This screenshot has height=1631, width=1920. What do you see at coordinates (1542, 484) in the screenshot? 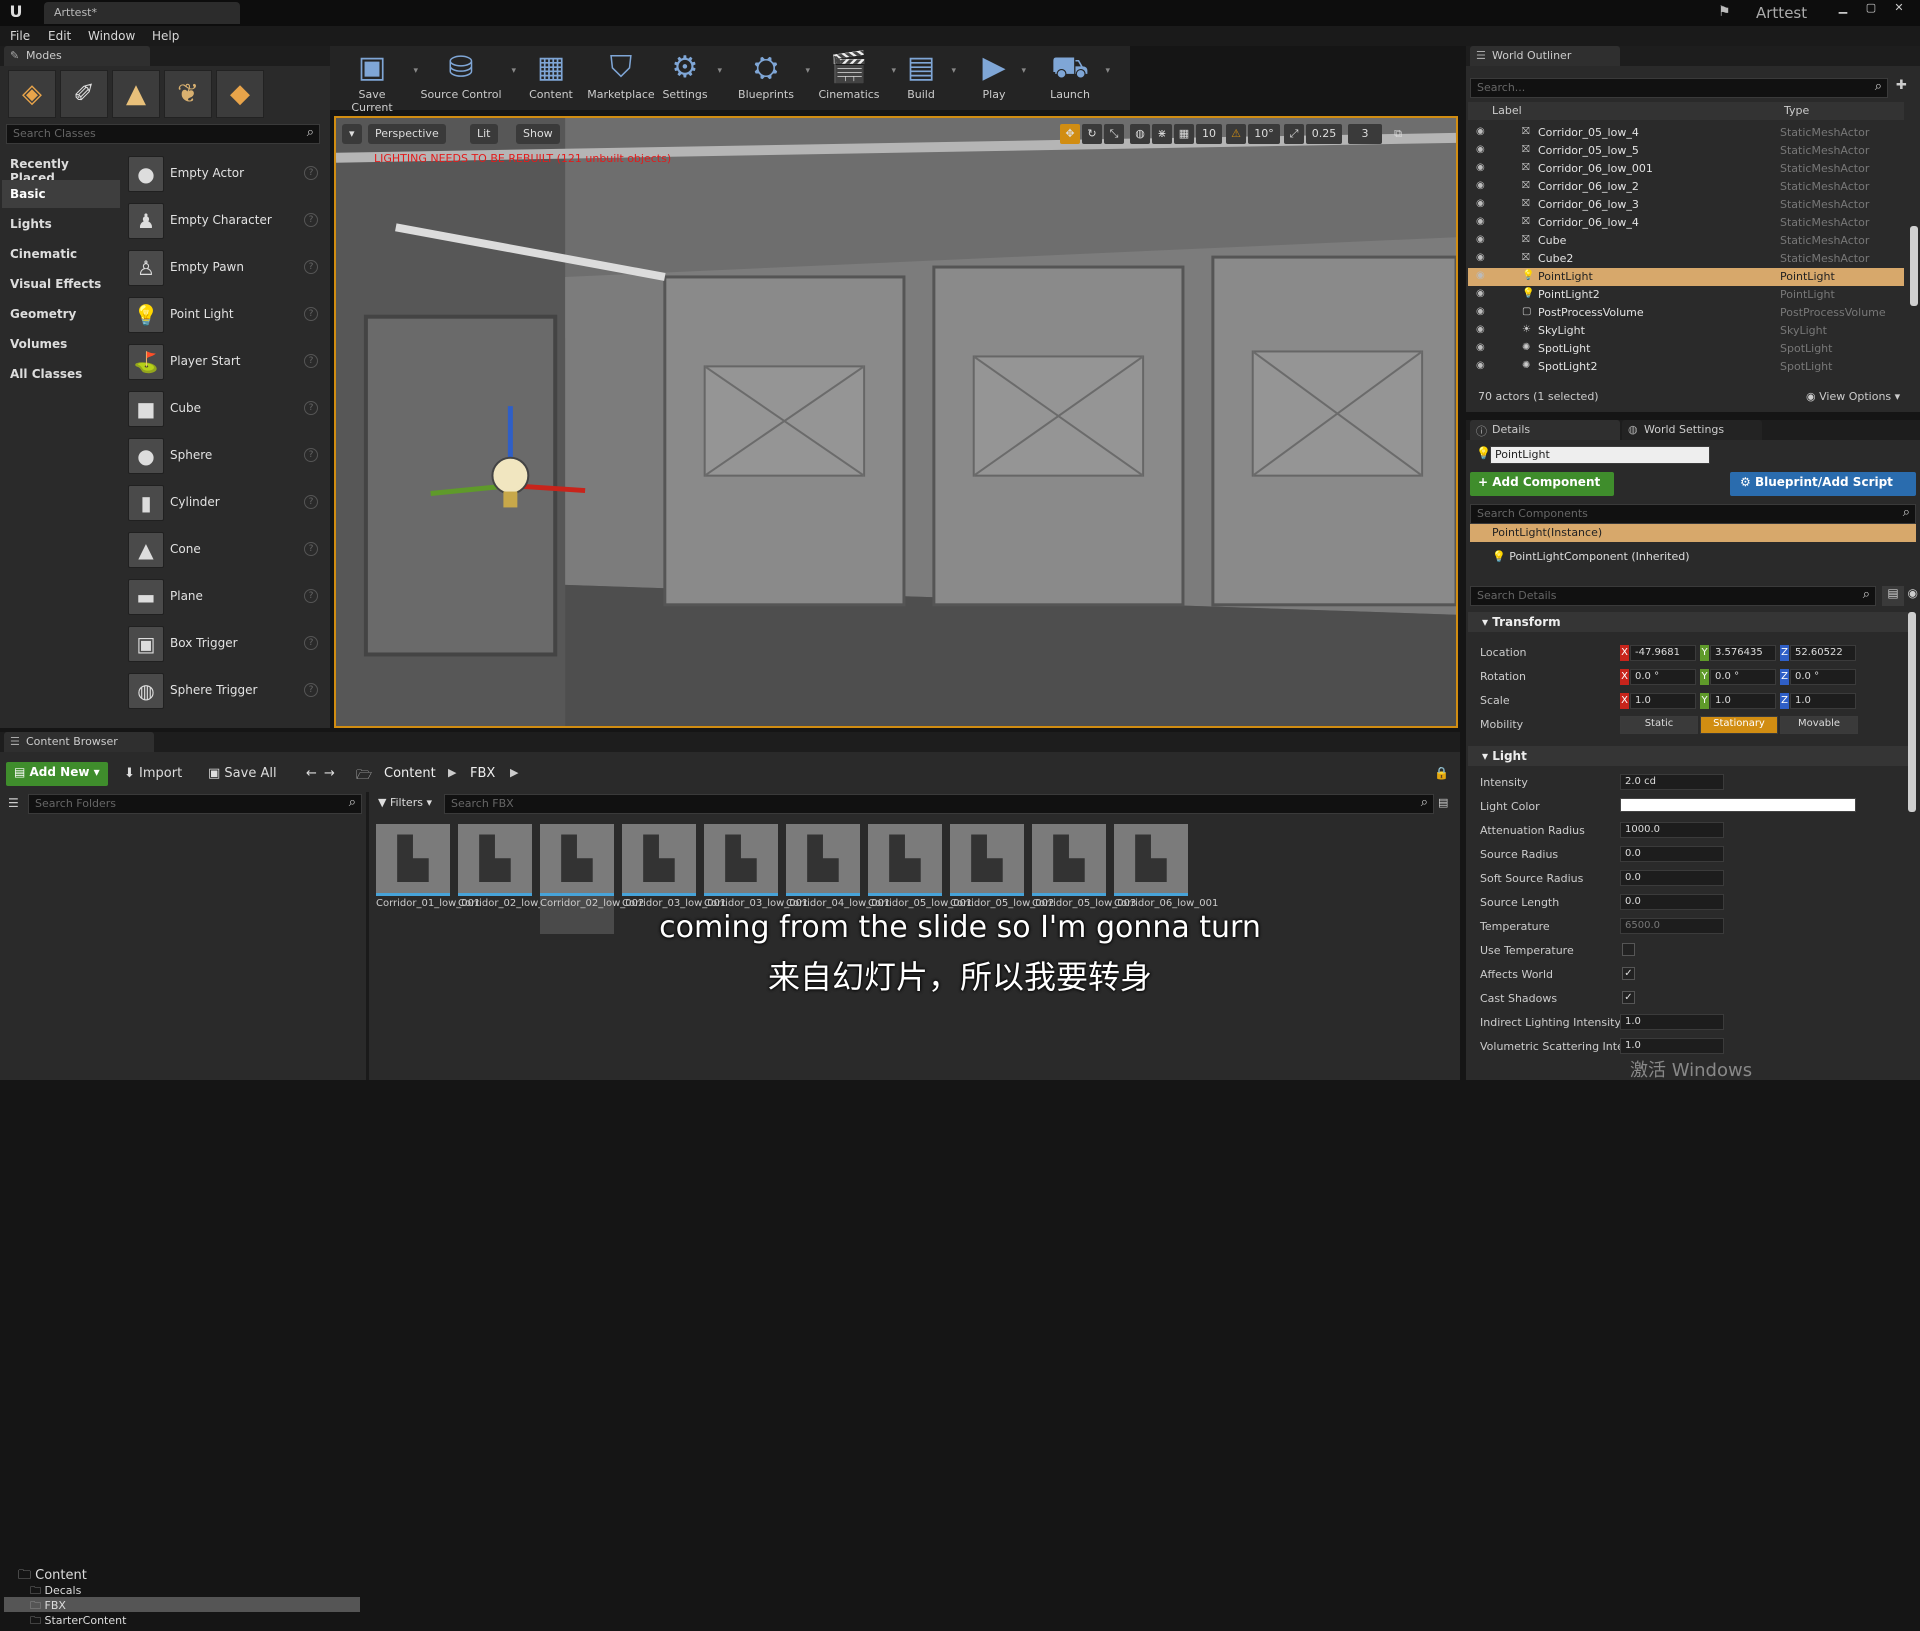
I see `add-component-button: + Add Component` at bounding box center [1542, 484].